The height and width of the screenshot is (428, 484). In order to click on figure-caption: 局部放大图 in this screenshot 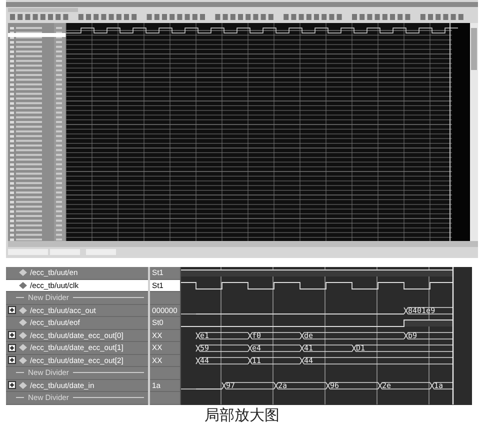, I will do `click(242, 415)`.